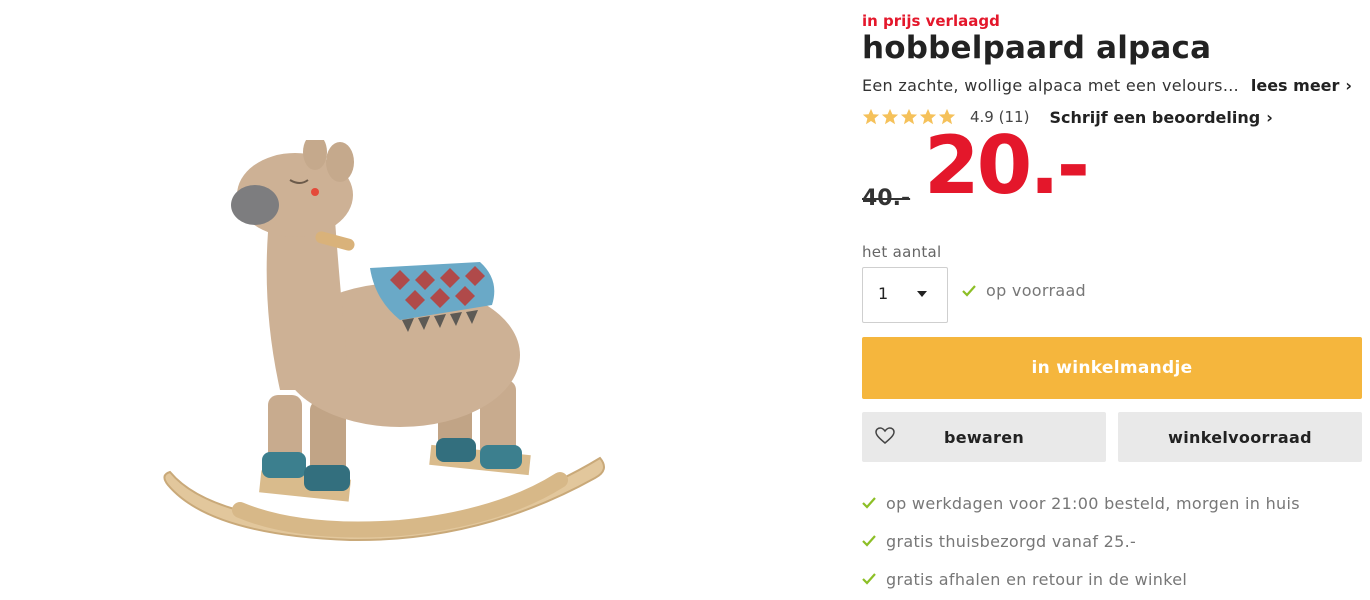  I want to click on heart-icon, so click(885, 435).